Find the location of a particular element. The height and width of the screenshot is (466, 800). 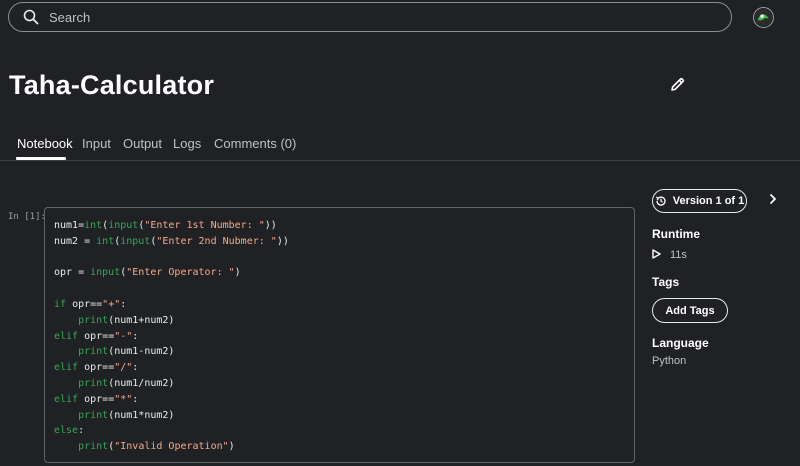

tab-input: Input is located at coordinates (96, 143).